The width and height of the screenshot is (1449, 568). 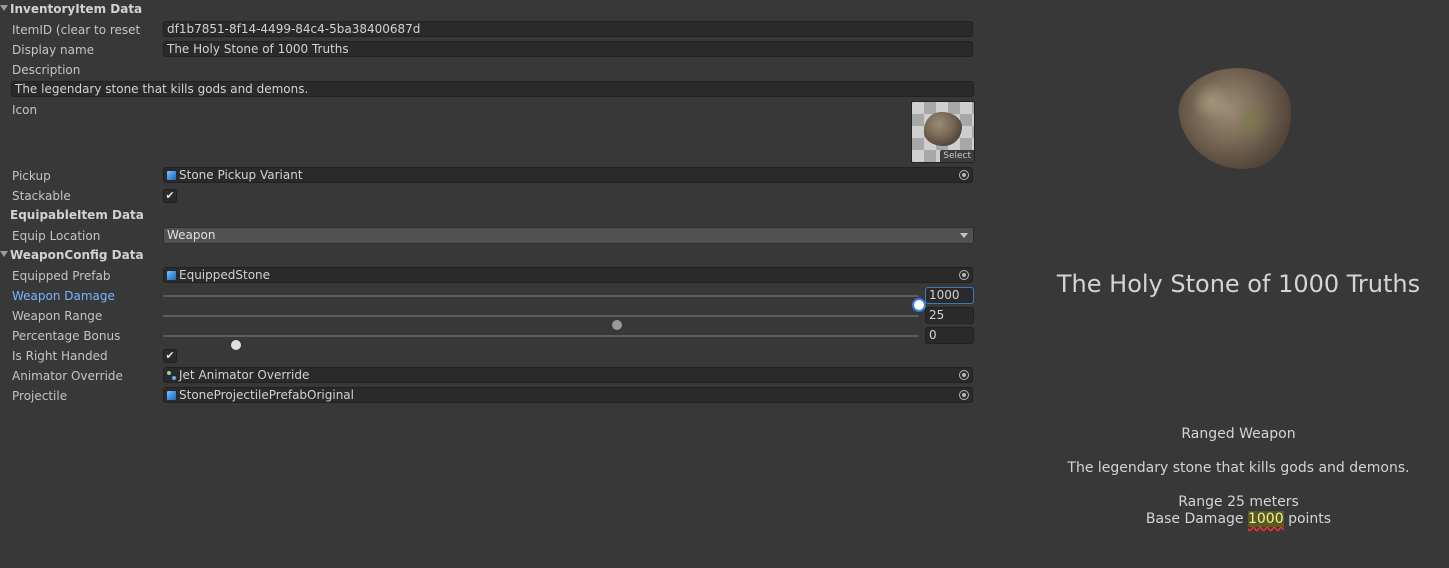 I want to click on section-title: EquipableItem Data, so click(x=77, y=215).